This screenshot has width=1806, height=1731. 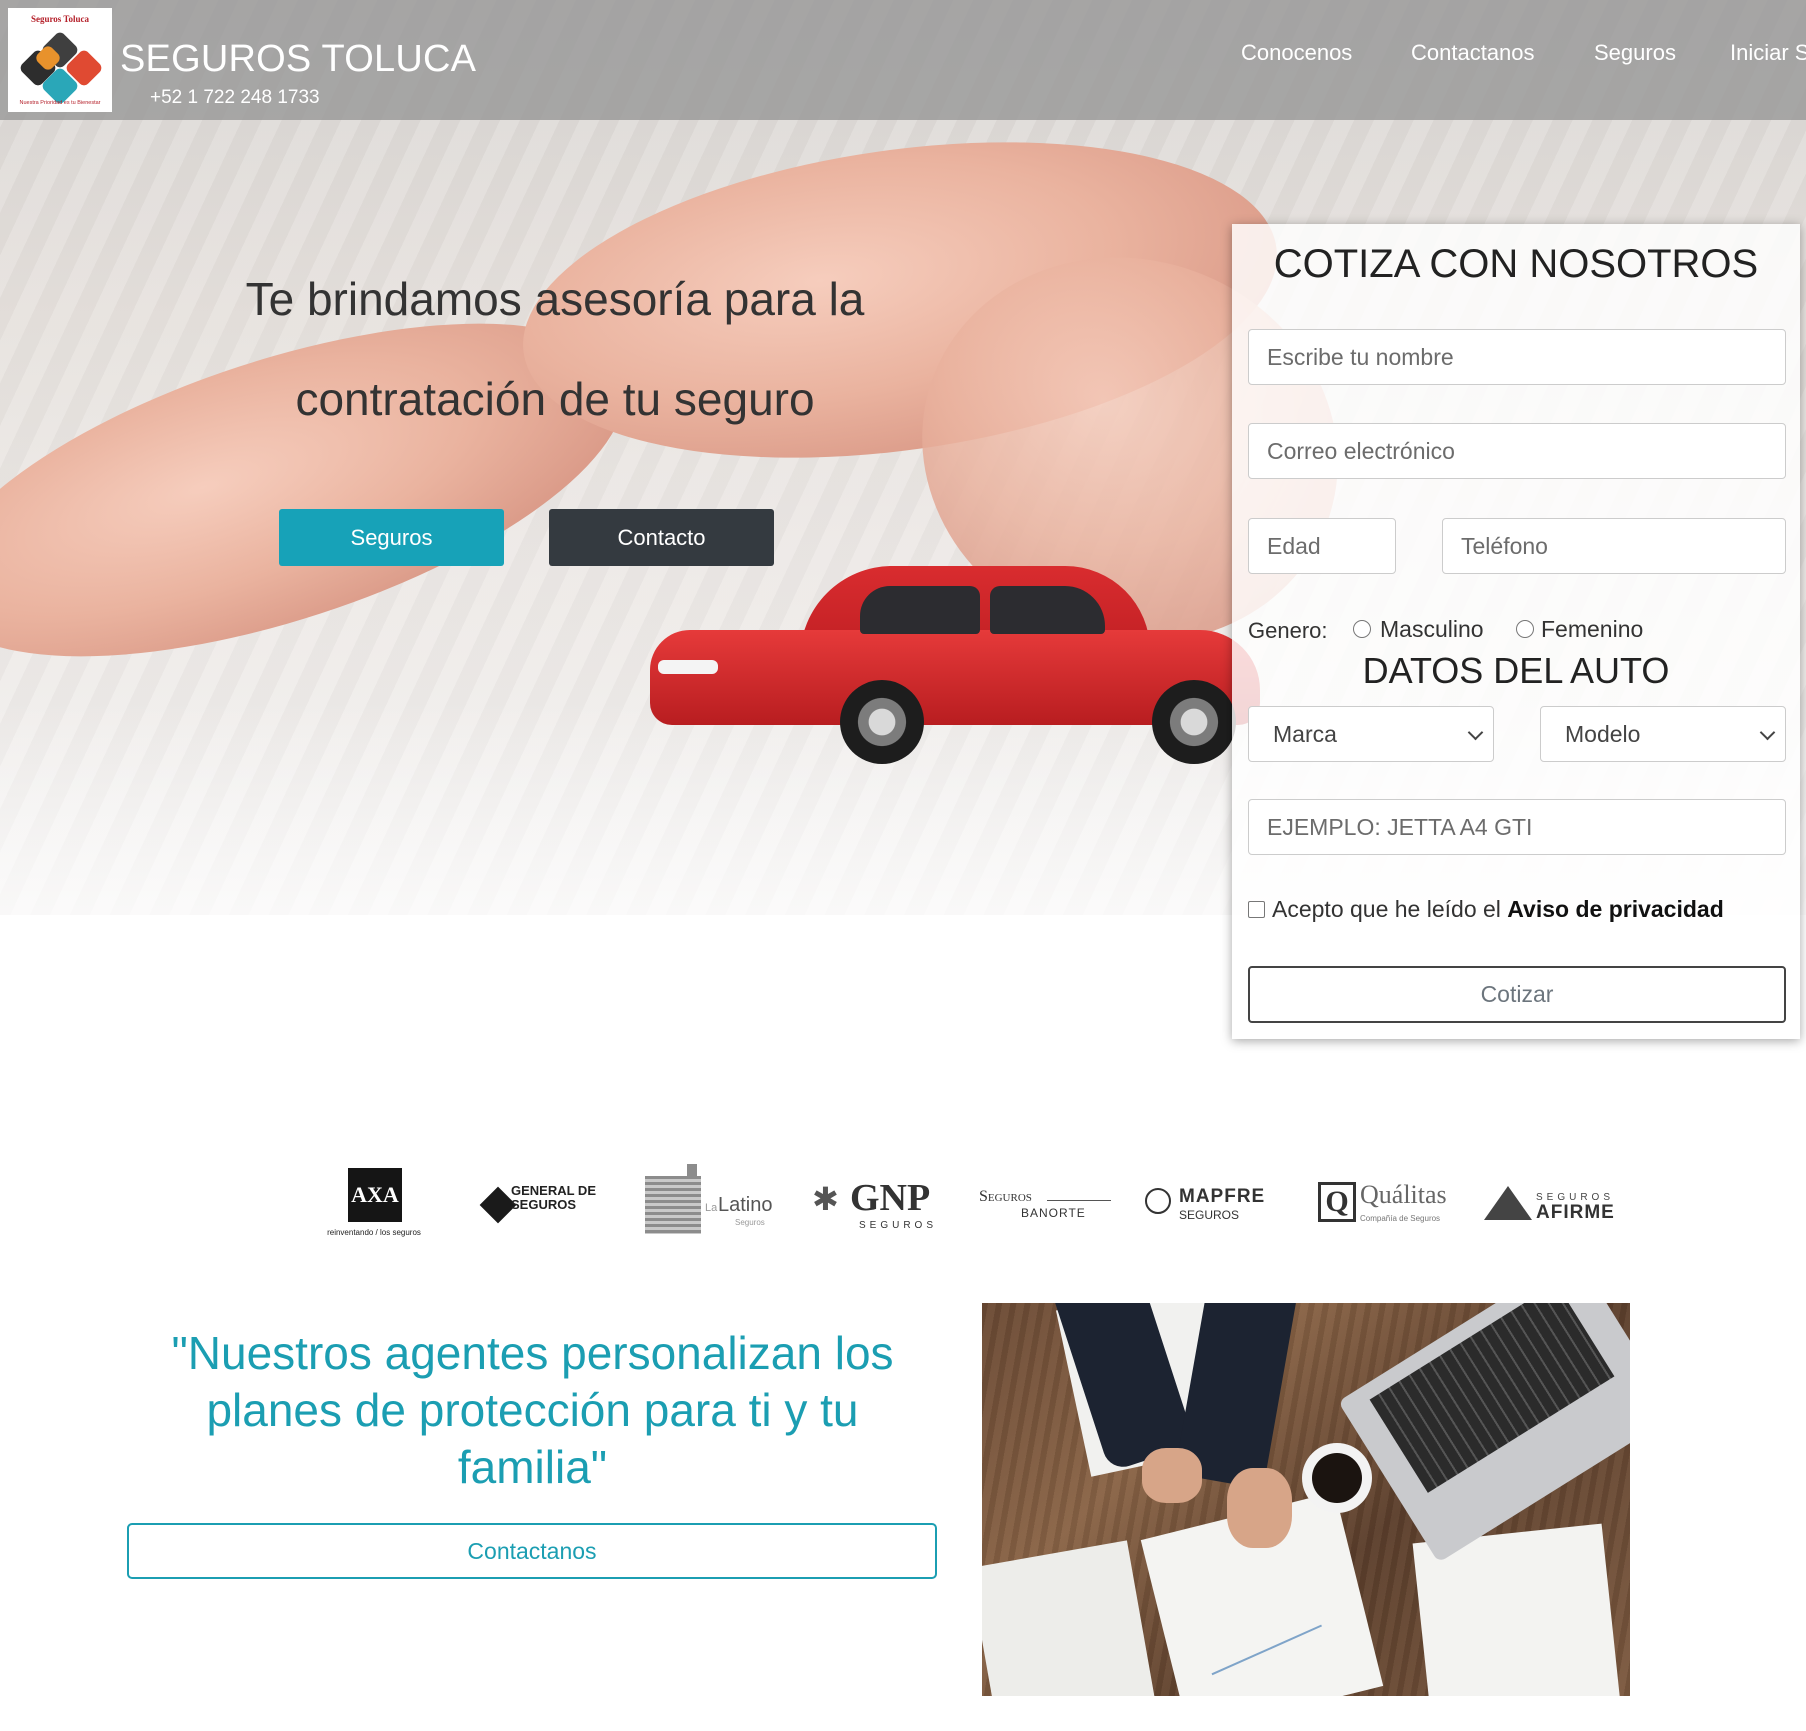 I want to click on latino-text: Latino, so click(x=745, y=1205).